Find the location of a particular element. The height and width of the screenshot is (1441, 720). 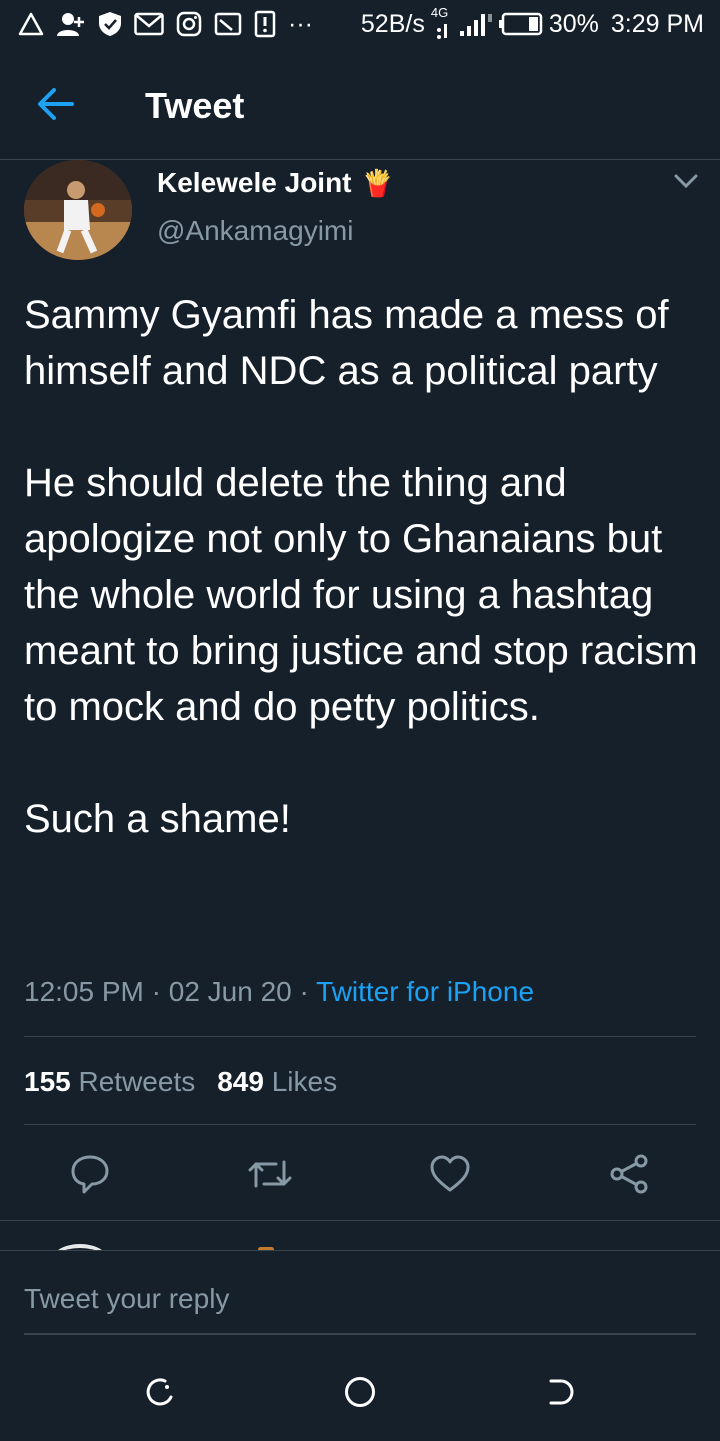

more-notifications: ··· is located at coordinates (300, 24).